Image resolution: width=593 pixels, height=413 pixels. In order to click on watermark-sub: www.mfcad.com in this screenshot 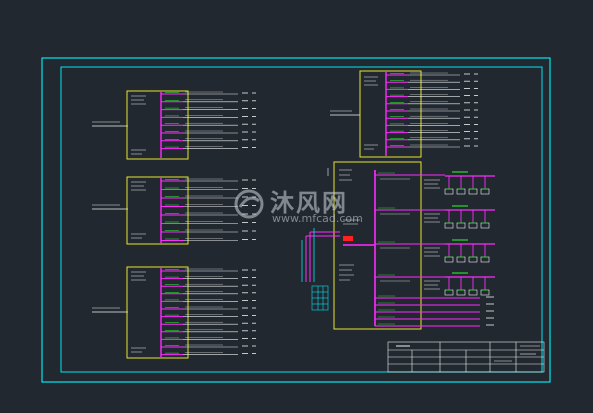, I will do `click(317, 218)`.